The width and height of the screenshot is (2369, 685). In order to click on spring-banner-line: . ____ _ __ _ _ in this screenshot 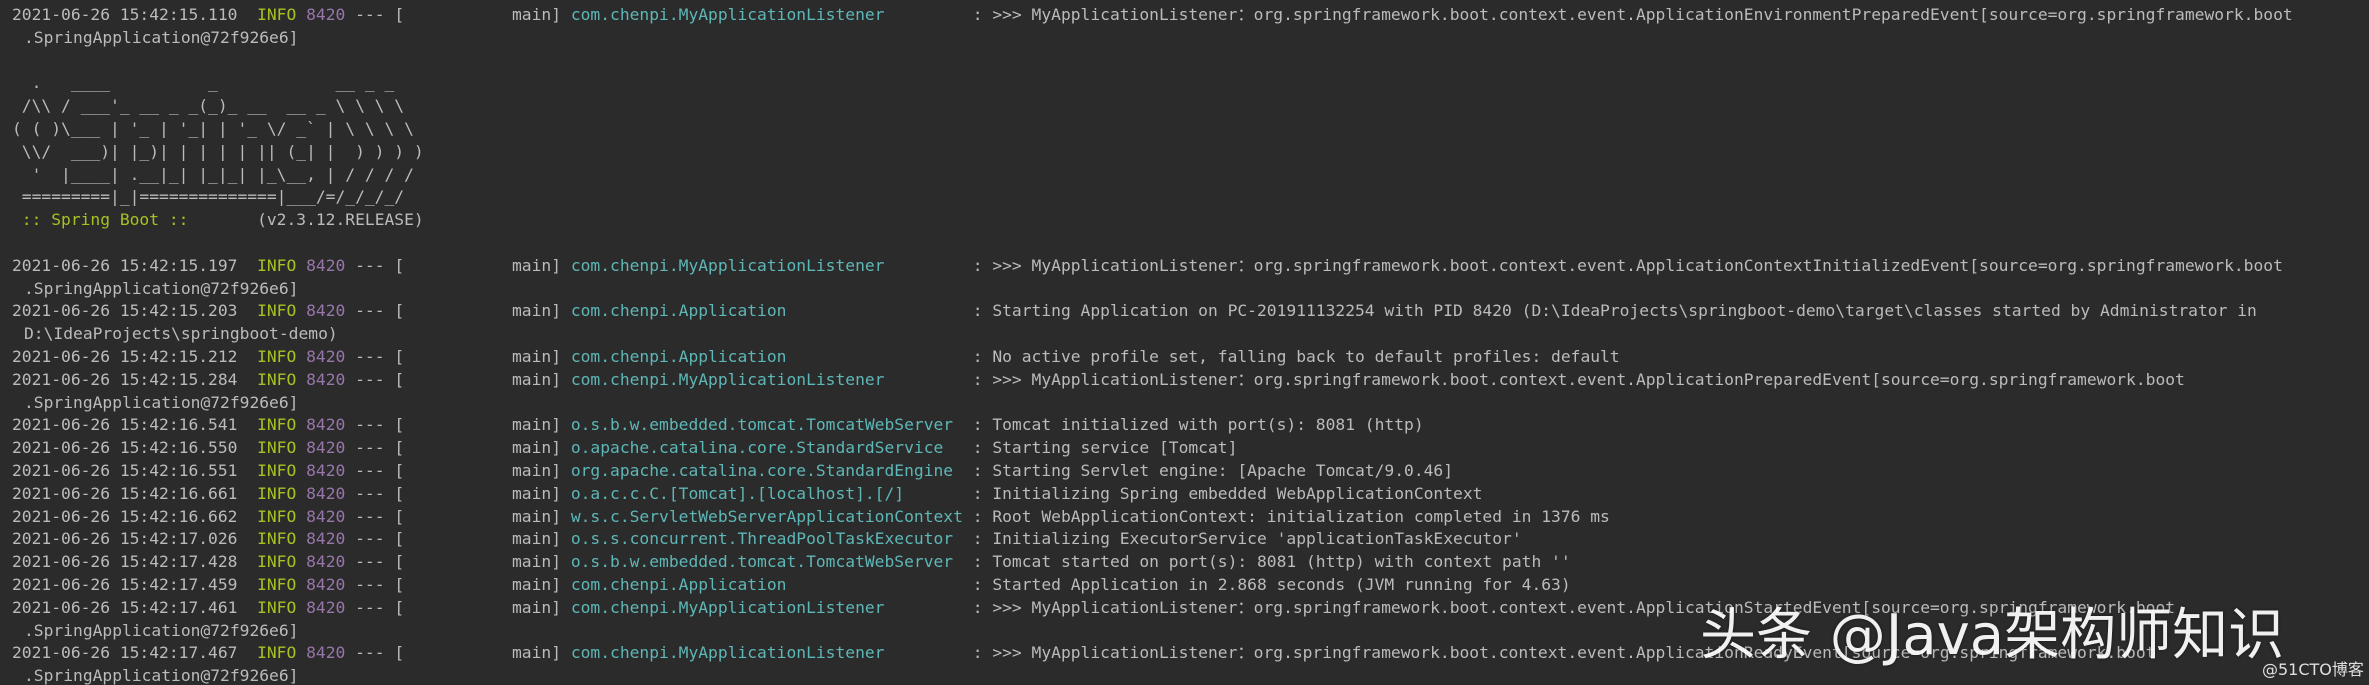, I will do `click(203, 83)`.